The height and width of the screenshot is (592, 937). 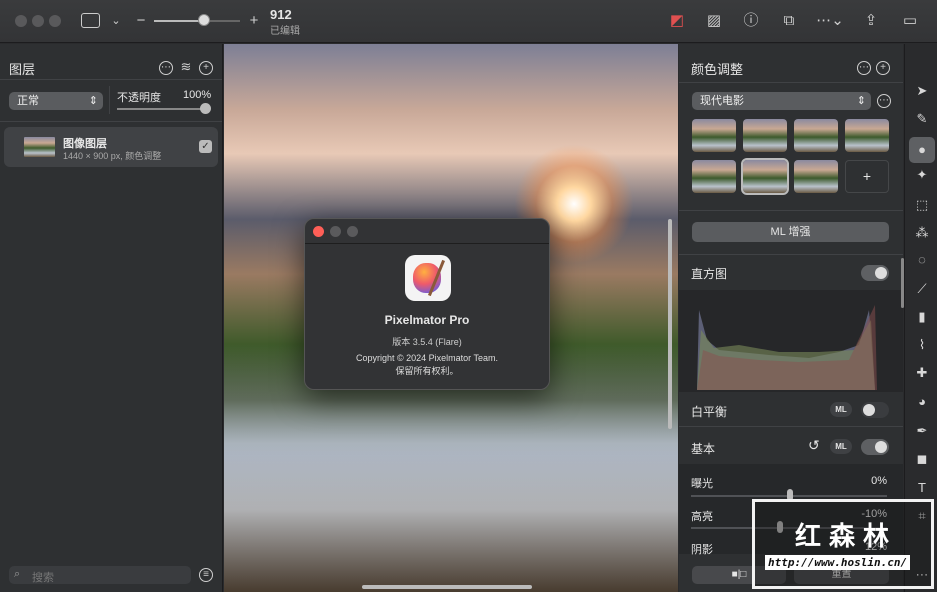 I want to click on white-balance-ml-button: ML, so click(x=841, y=409).